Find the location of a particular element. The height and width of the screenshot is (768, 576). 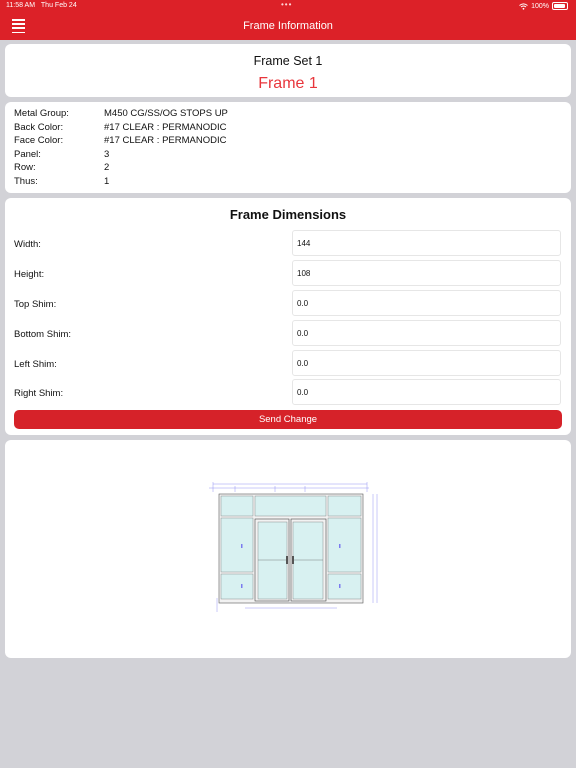

info-label: Face Color: is located at coordinates (39, 140).